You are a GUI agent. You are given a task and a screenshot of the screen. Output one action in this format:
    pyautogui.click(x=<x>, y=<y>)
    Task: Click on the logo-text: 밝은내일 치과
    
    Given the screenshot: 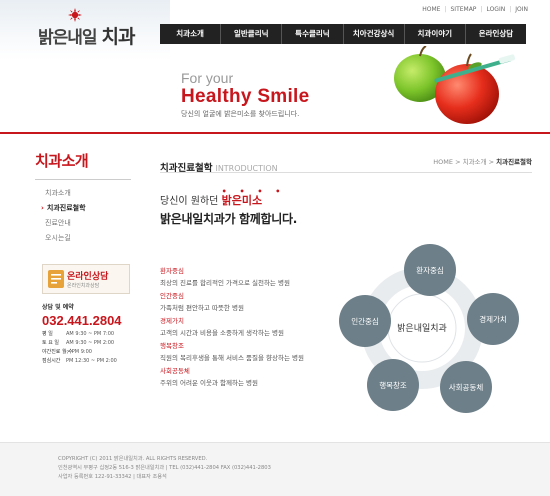 What is the action you would take?
    pyautogui.click(x=86, y=35)
    